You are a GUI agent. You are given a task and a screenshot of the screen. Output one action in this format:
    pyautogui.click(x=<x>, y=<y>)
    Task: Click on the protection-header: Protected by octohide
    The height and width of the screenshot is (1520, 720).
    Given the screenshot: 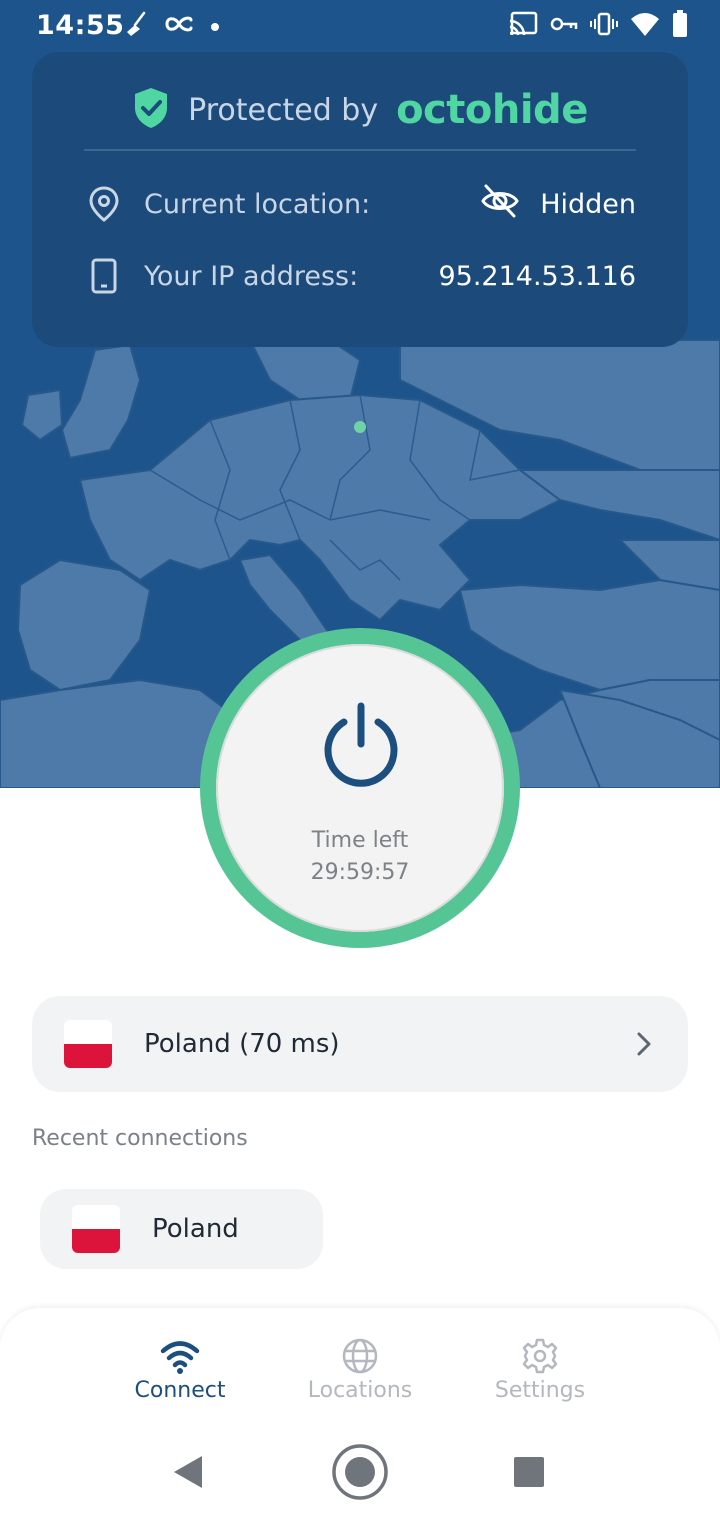 What is the action you would take?
    pyautogui.click(x=360, y=110)
    